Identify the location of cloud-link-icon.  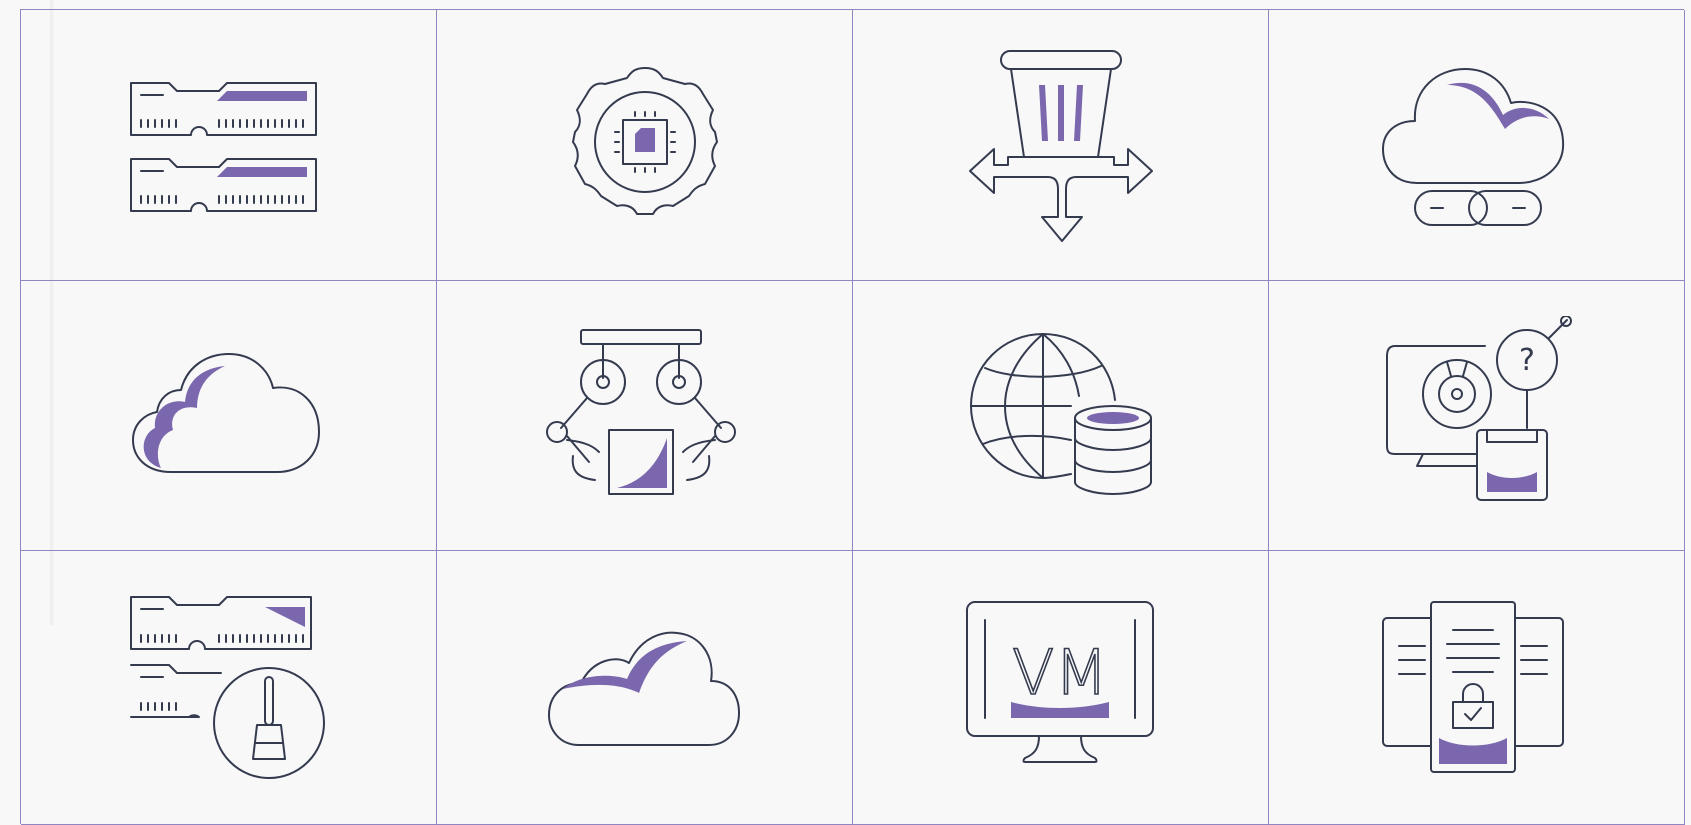
(1472, 147).